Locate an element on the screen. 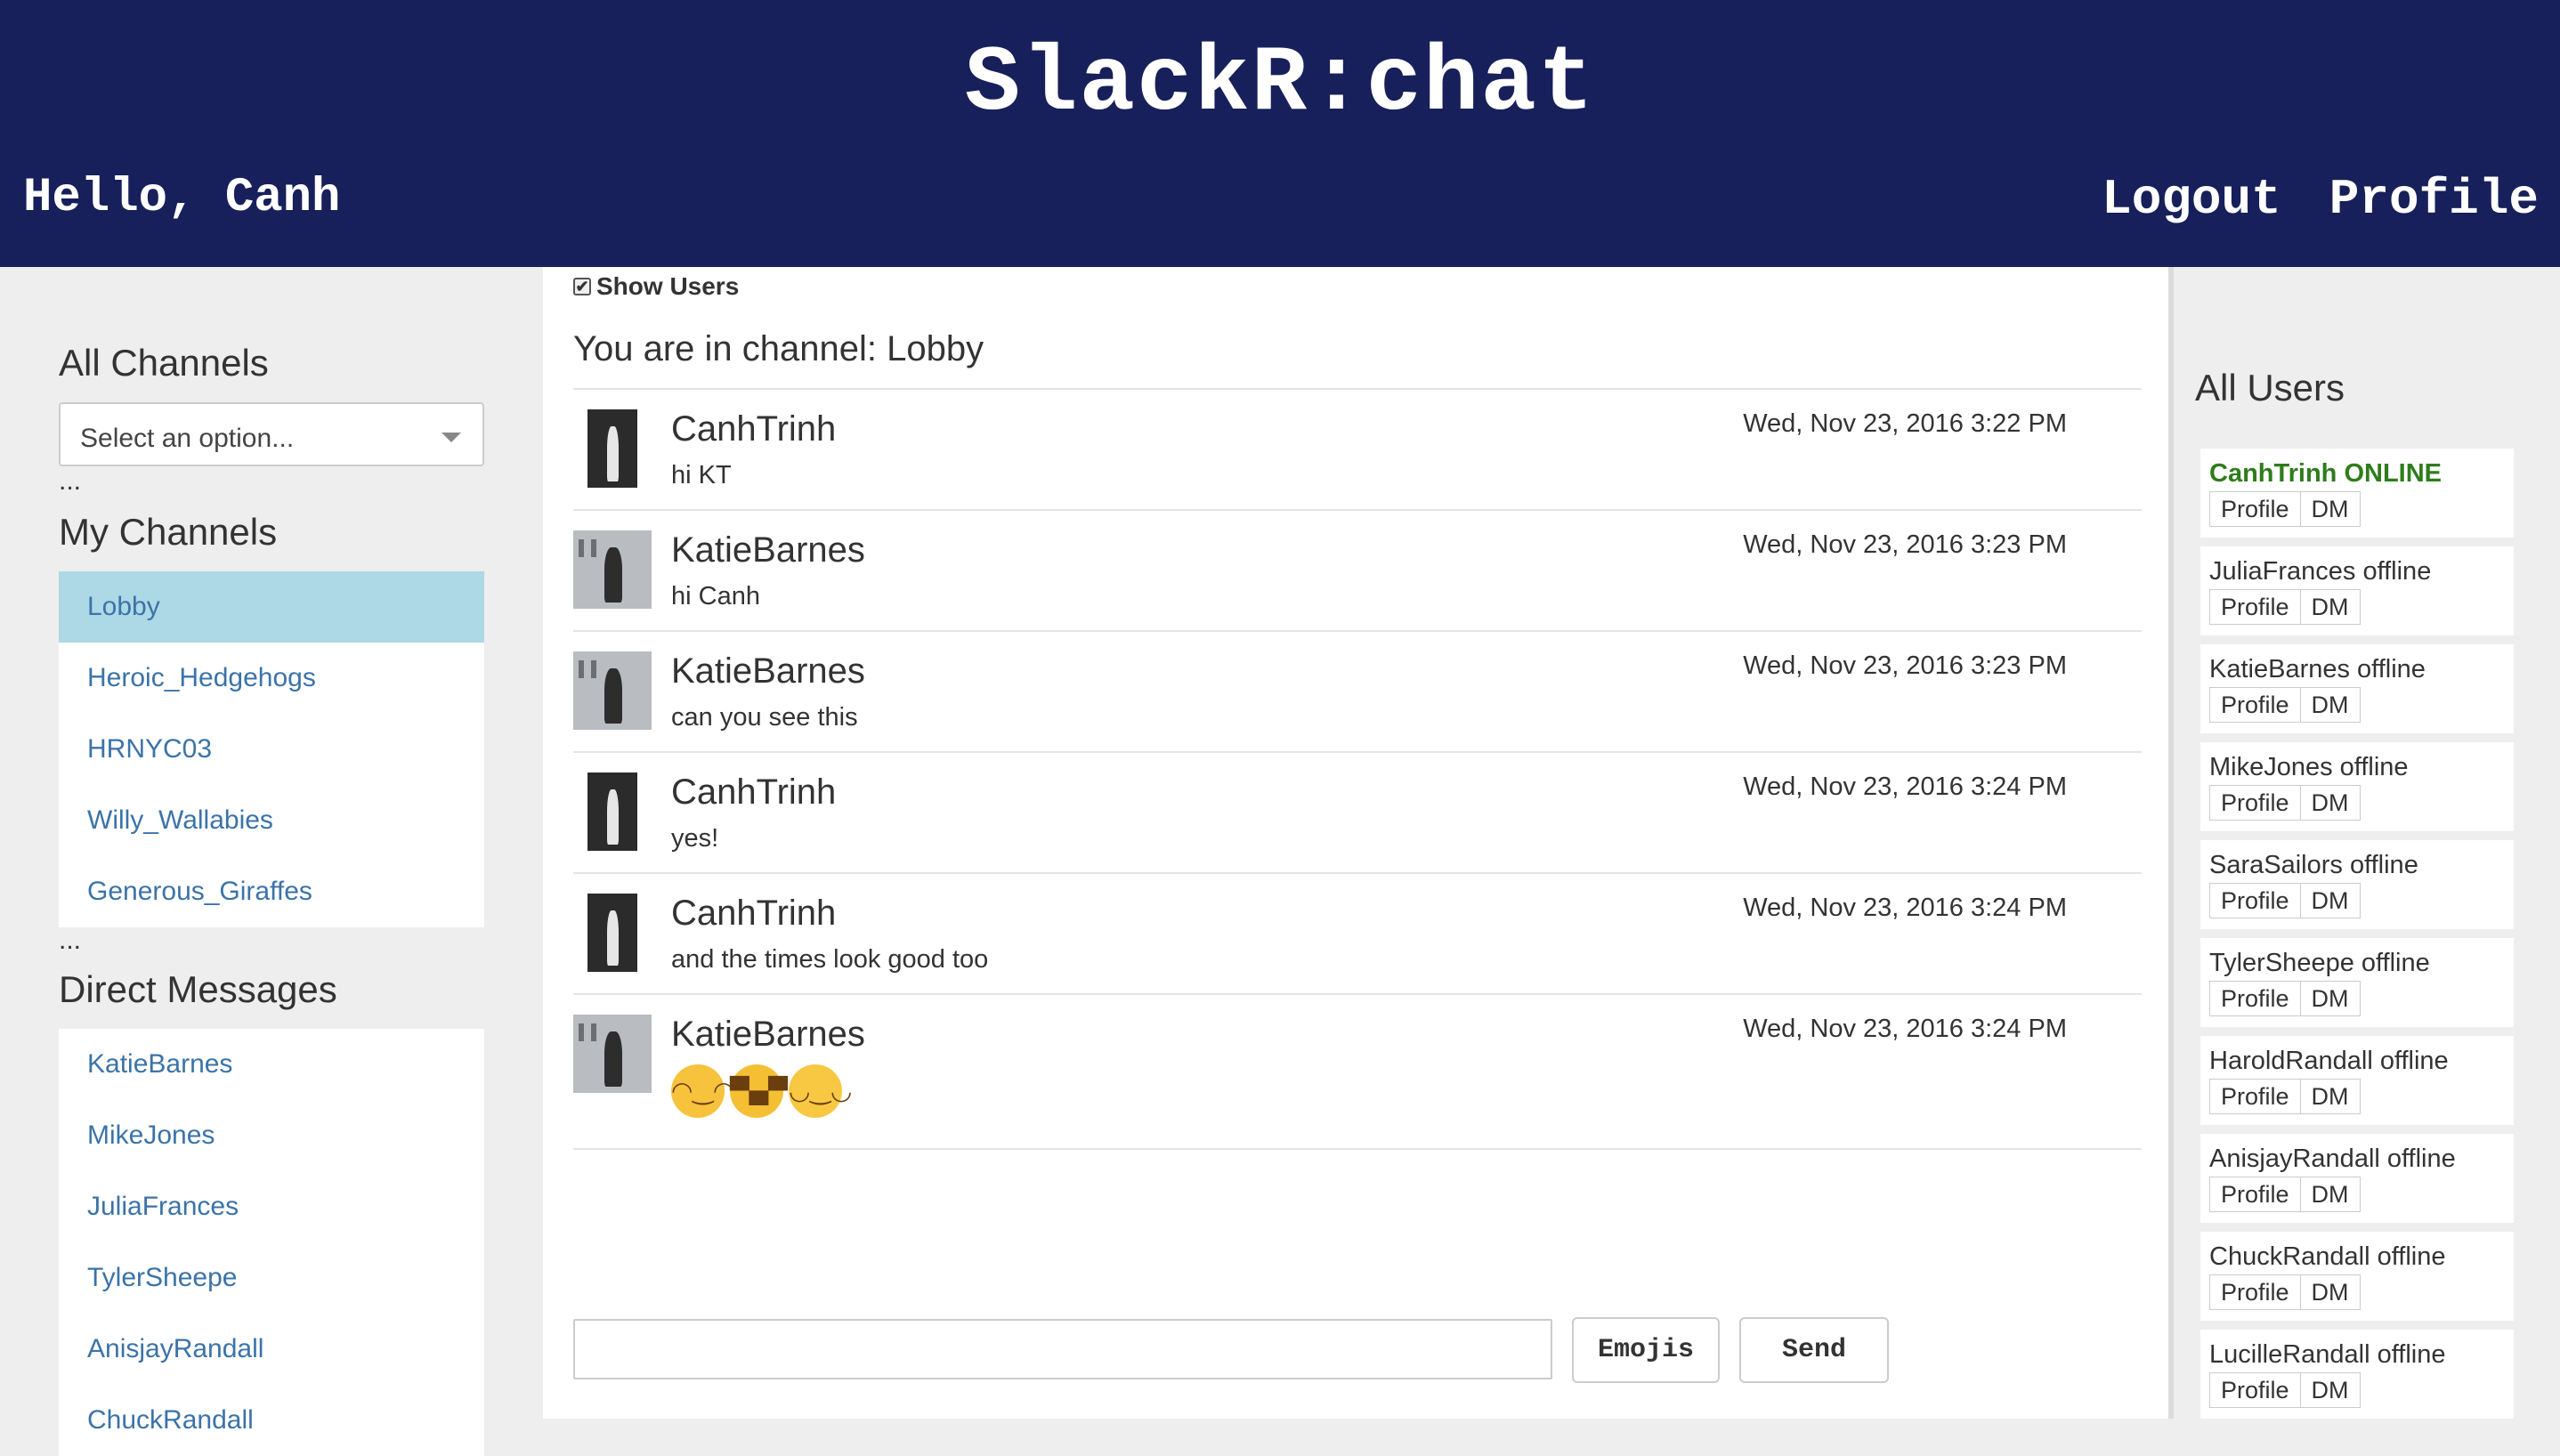  user-card: MikeJones offline Profile DM is located at coordinates (2357, 786).